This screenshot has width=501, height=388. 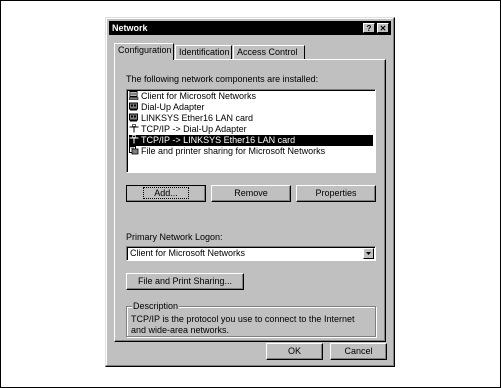 I want to click on list-item: TCP/IP -> Dial-Up Adapter, so click(x=251, y=129).